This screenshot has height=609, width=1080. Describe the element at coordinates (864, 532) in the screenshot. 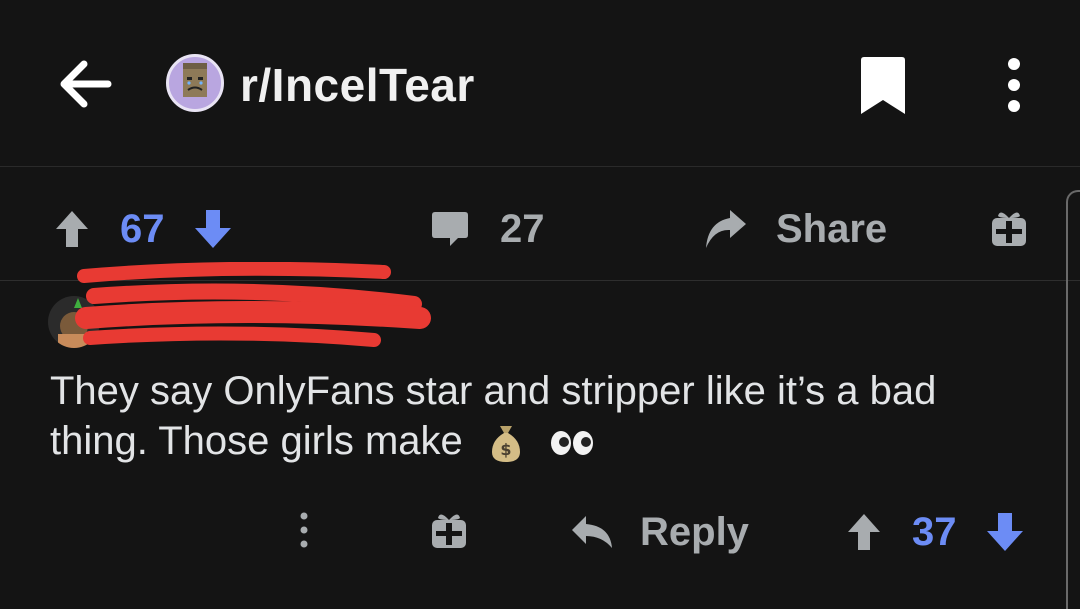

I see `comment-upvote-icon` at that location.